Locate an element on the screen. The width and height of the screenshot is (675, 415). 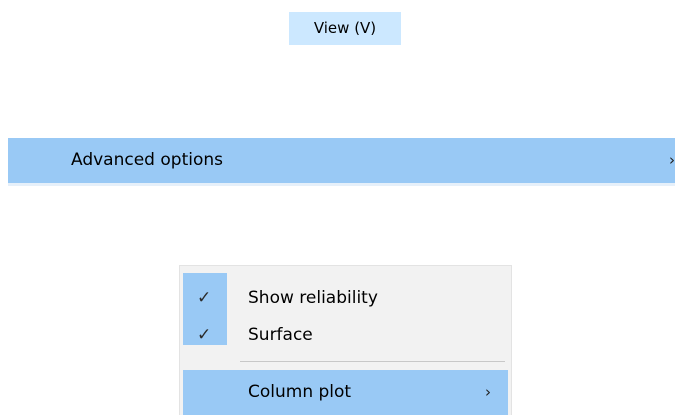
menu-item-surface: ✓ Surface is located at coordinates (345, 335).